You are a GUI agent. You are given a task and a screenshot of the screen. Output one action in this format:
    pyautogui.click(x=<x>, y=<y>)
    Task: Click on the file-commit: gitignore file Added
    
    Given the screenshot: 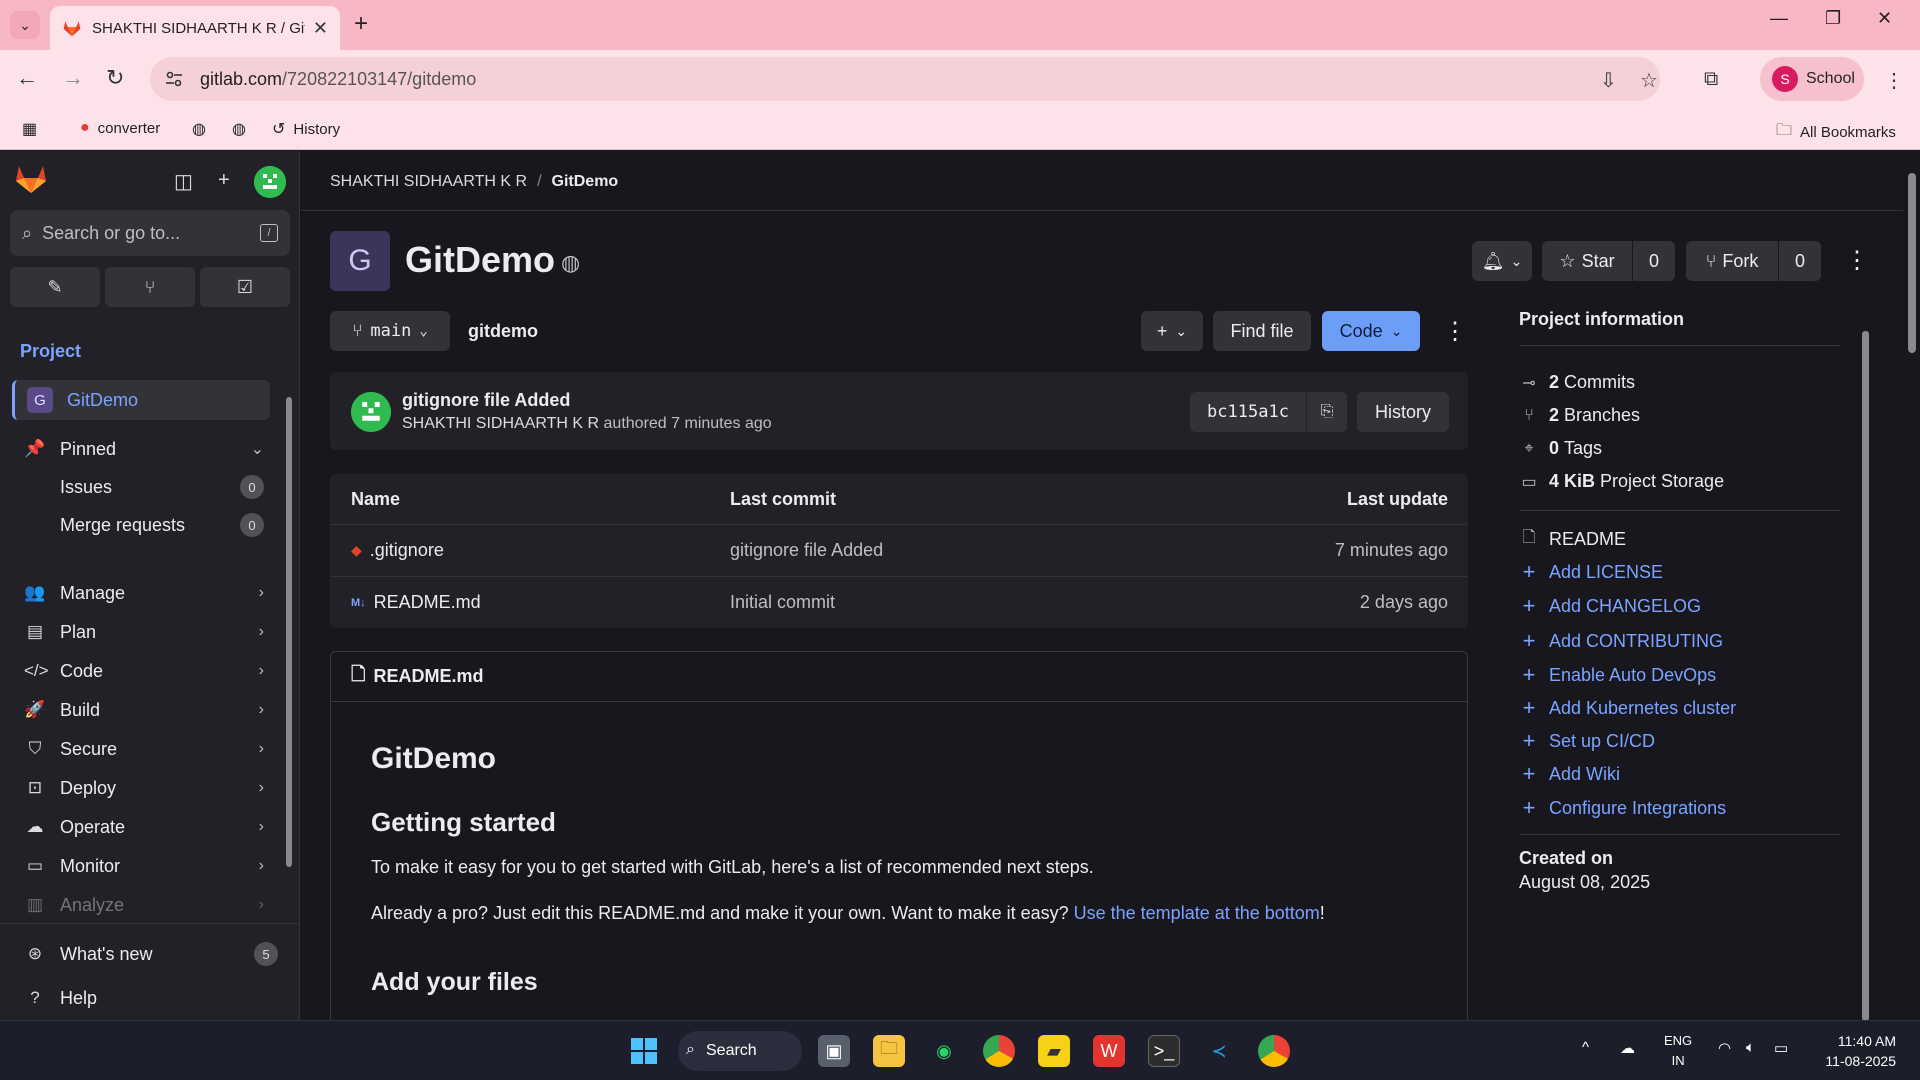 What is the action you would take?
    pyautogui.click(x=806, y=550)
    